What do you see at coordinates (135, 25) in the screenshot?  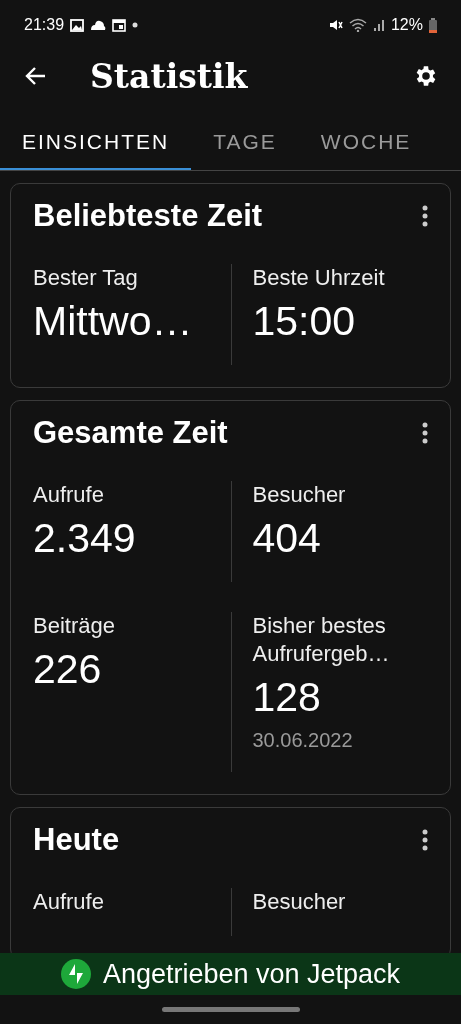 I see `dot-icon` at bounding box center [135, 25].